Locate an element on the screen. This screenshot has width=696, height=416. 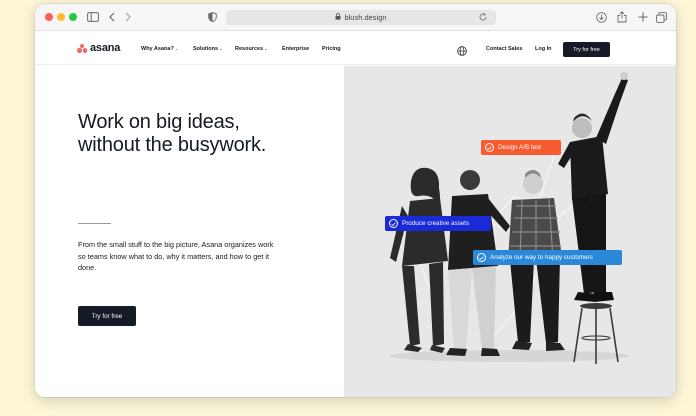
task-tag-design-ab-test: Design A/B test is located at coordinates (521, 147).